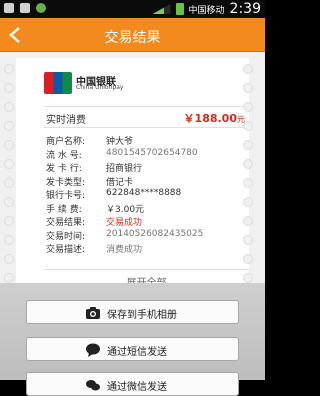 This screenshot has height=396, width=320. I want to click on detail-value: 交易成功, so click(124, 223).